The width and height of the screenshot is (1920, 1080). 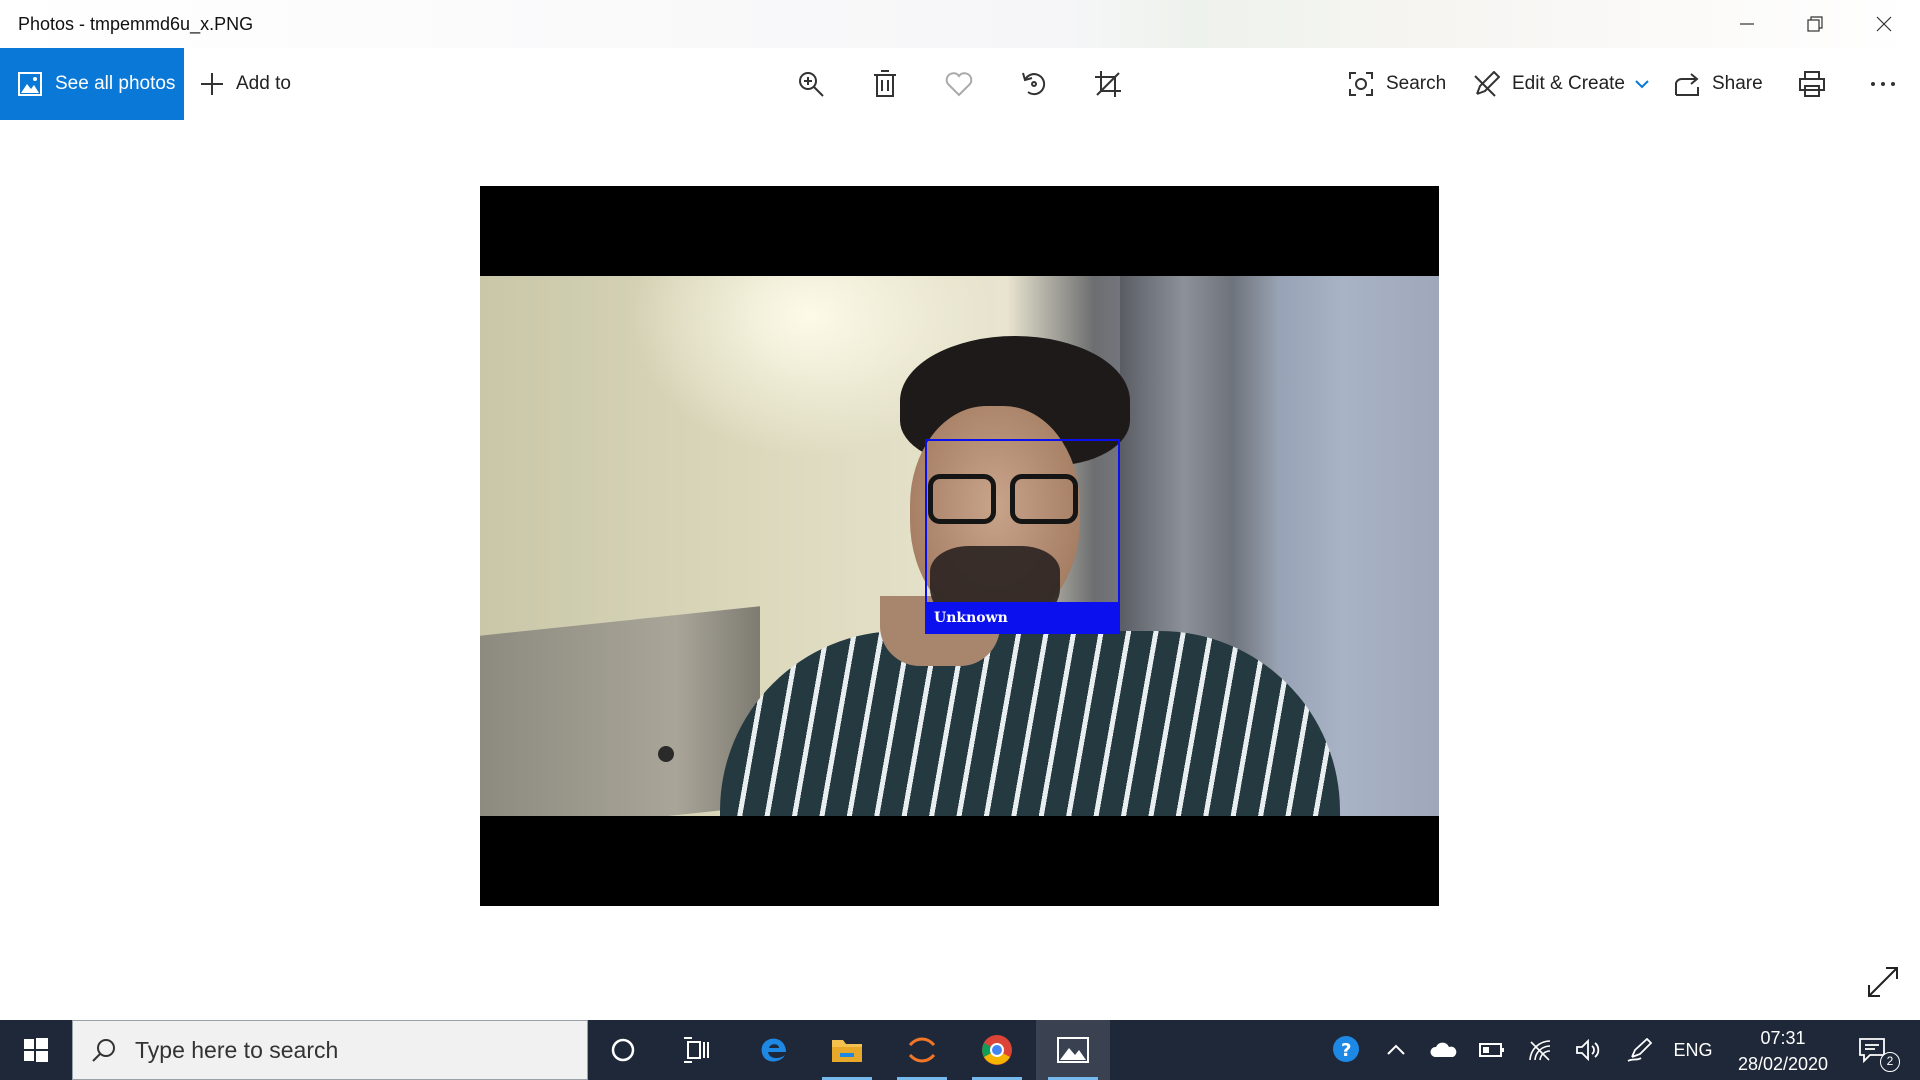 What do you see at coordinates (1890, 1062) in the screenshot?
I see `notification-count-badge: 2` at bounding box center [1890, 1062].